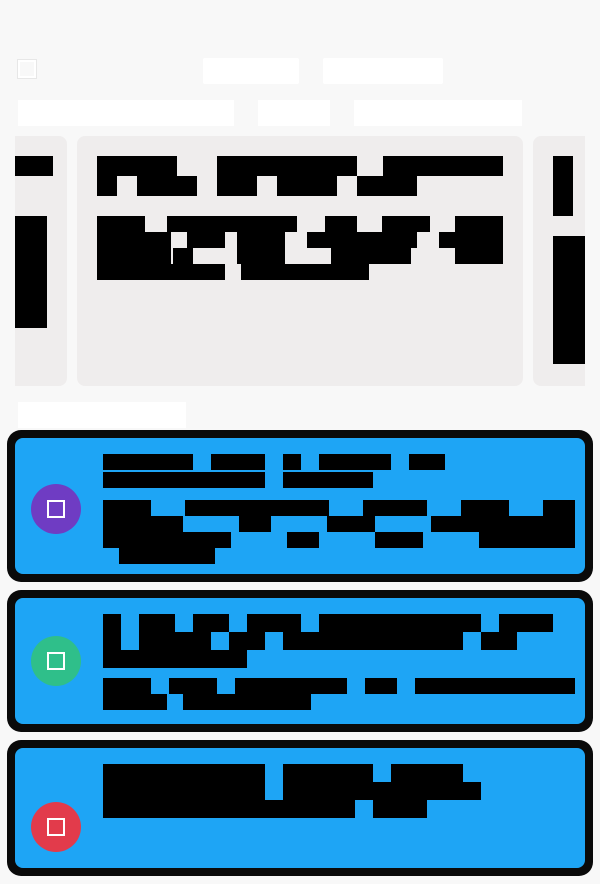 This screenshot has width=600, height=884. Describe the element at coordinates (438, 113) in the screenshot. I see `subtab-three` at that location.